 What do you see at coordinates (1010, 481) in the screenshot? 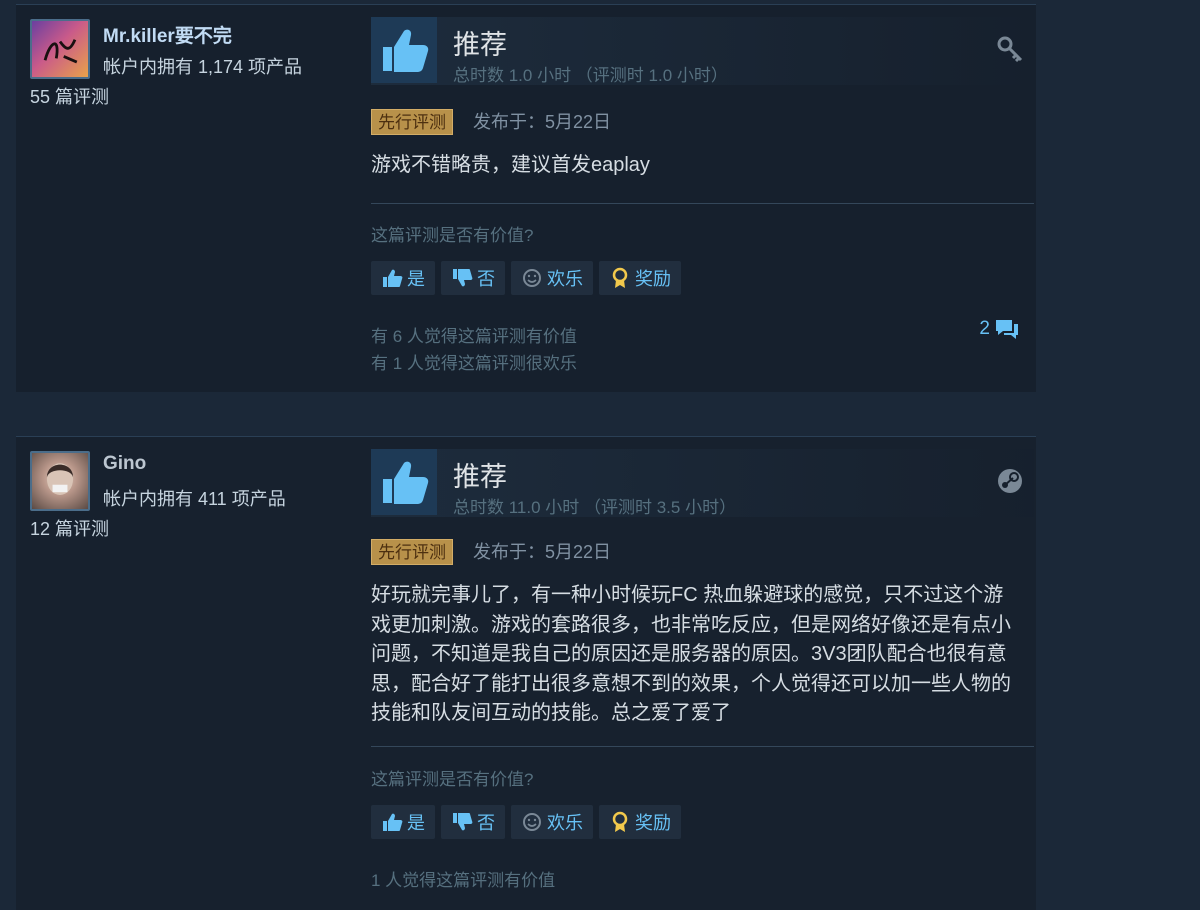
I see `steam-icon` at bounding box center [1010, 481].